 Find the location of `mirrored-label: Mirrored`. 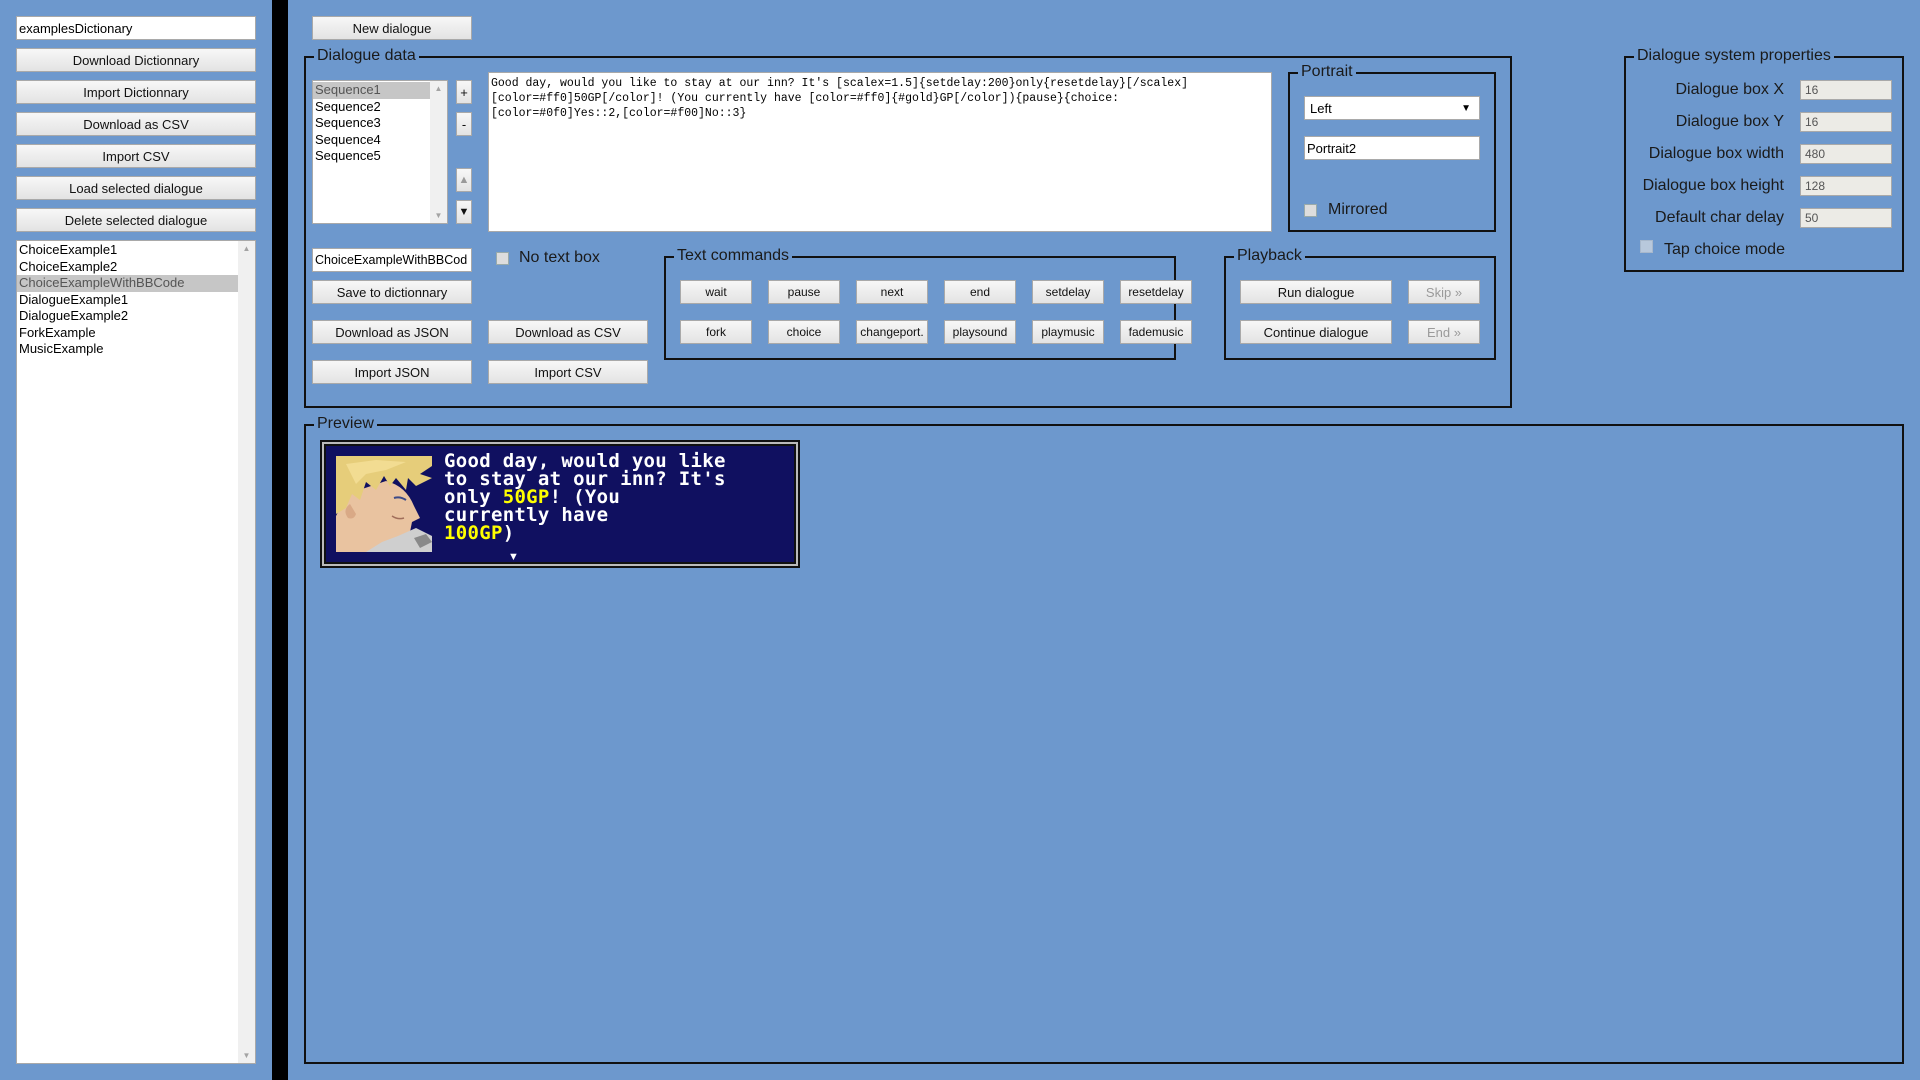

mirrored-label: Mirrored is located at coordinates (1358, 209).